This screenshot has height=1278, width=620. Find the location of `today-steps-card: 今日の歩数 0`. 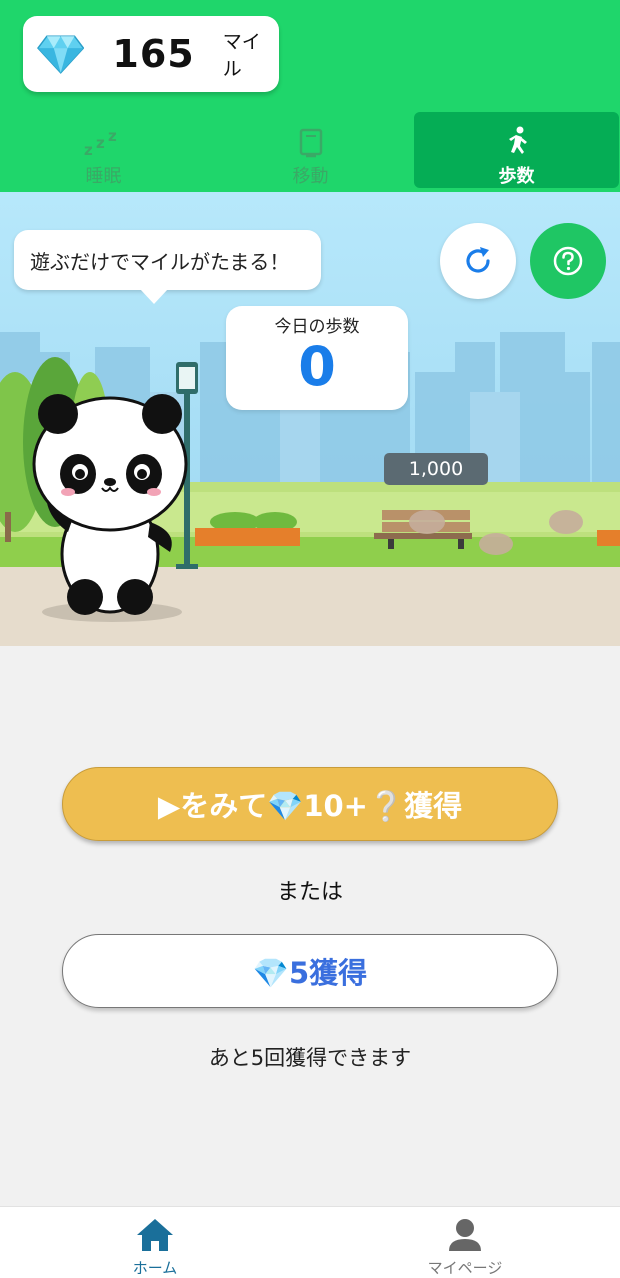

today-steps-card: 今日の歩数 0 is located at coordinates (317, 358).